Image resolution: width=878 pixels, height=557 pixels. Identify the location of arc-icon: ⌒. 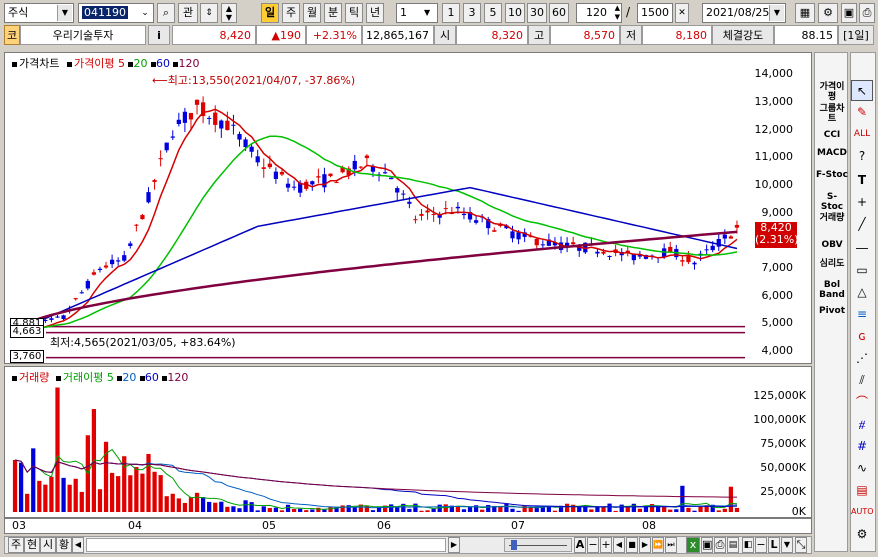
(862, 402).